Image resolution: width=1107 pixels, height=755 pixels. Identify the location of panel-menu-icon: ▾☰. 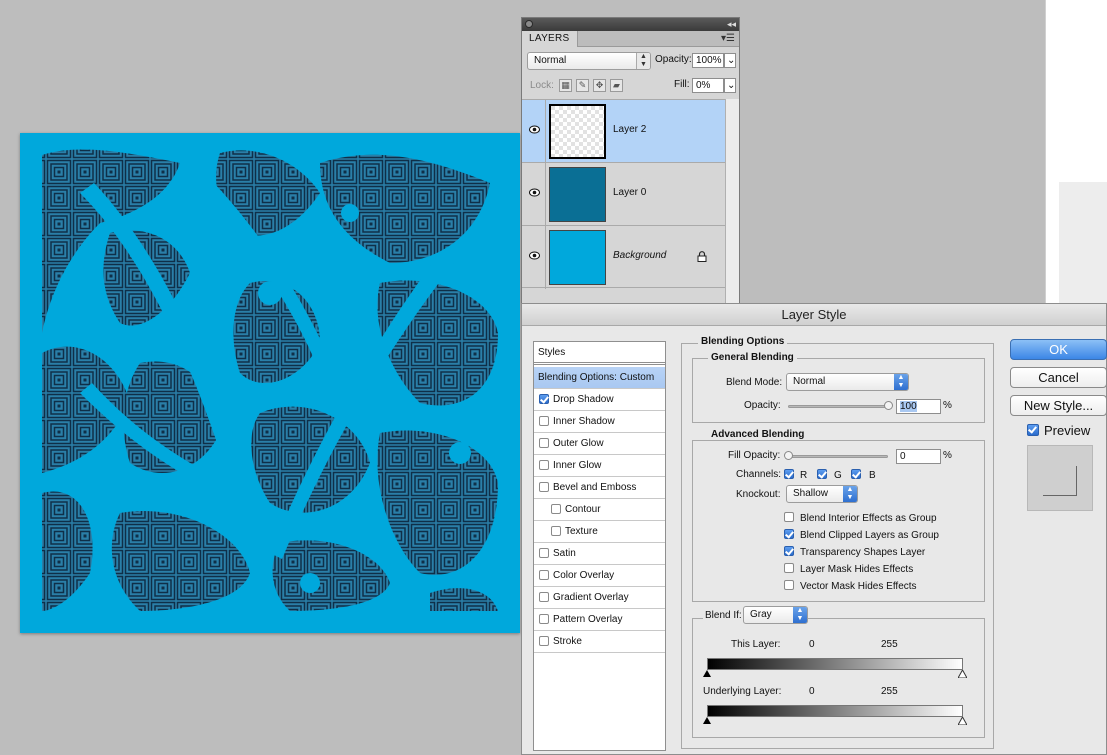
(728, 38).